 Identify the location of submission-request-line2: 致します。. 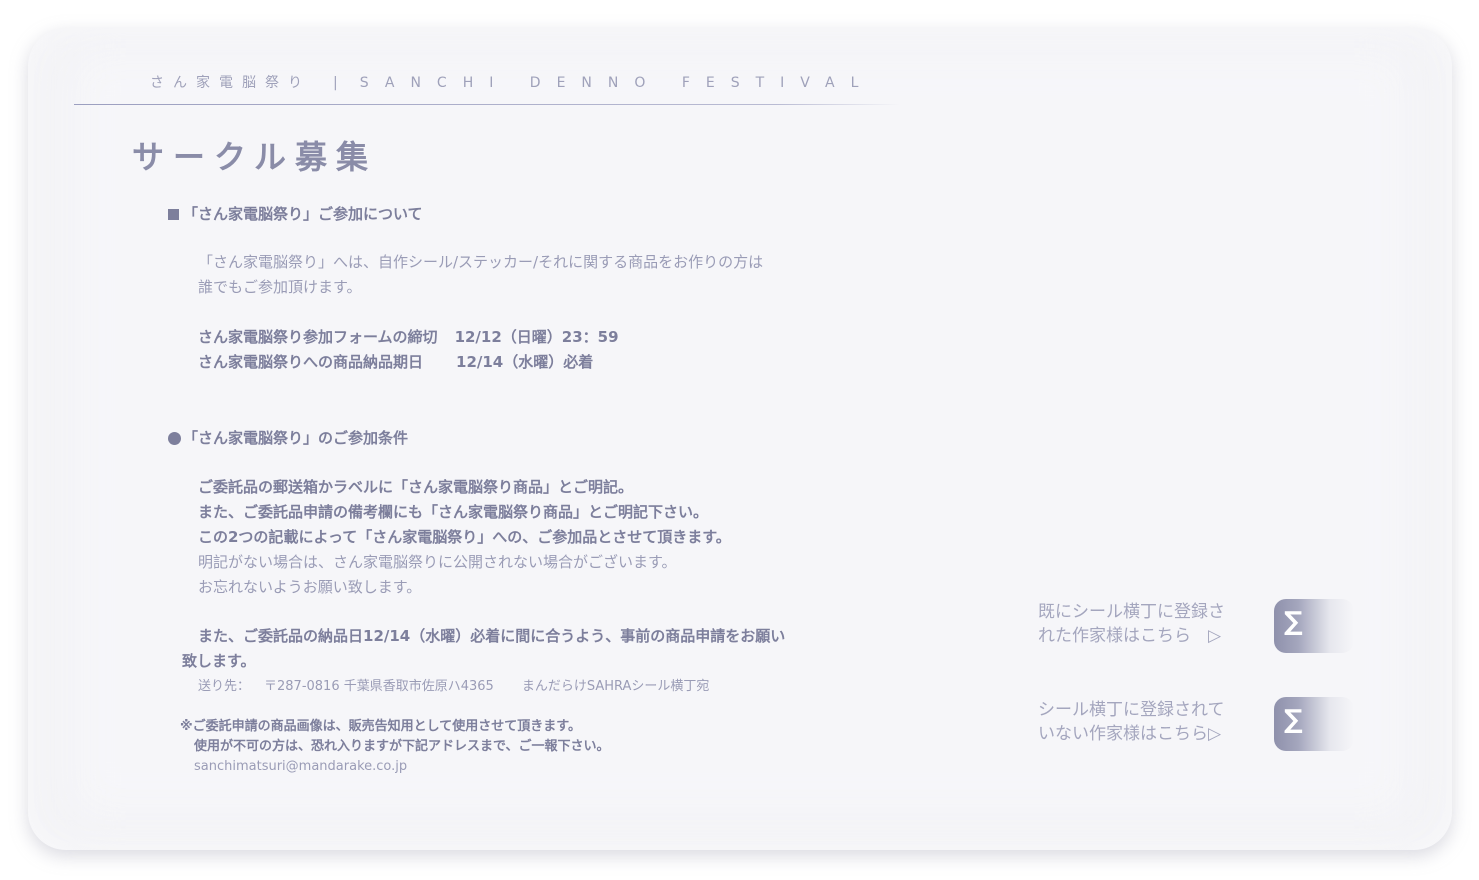
(219, 661).